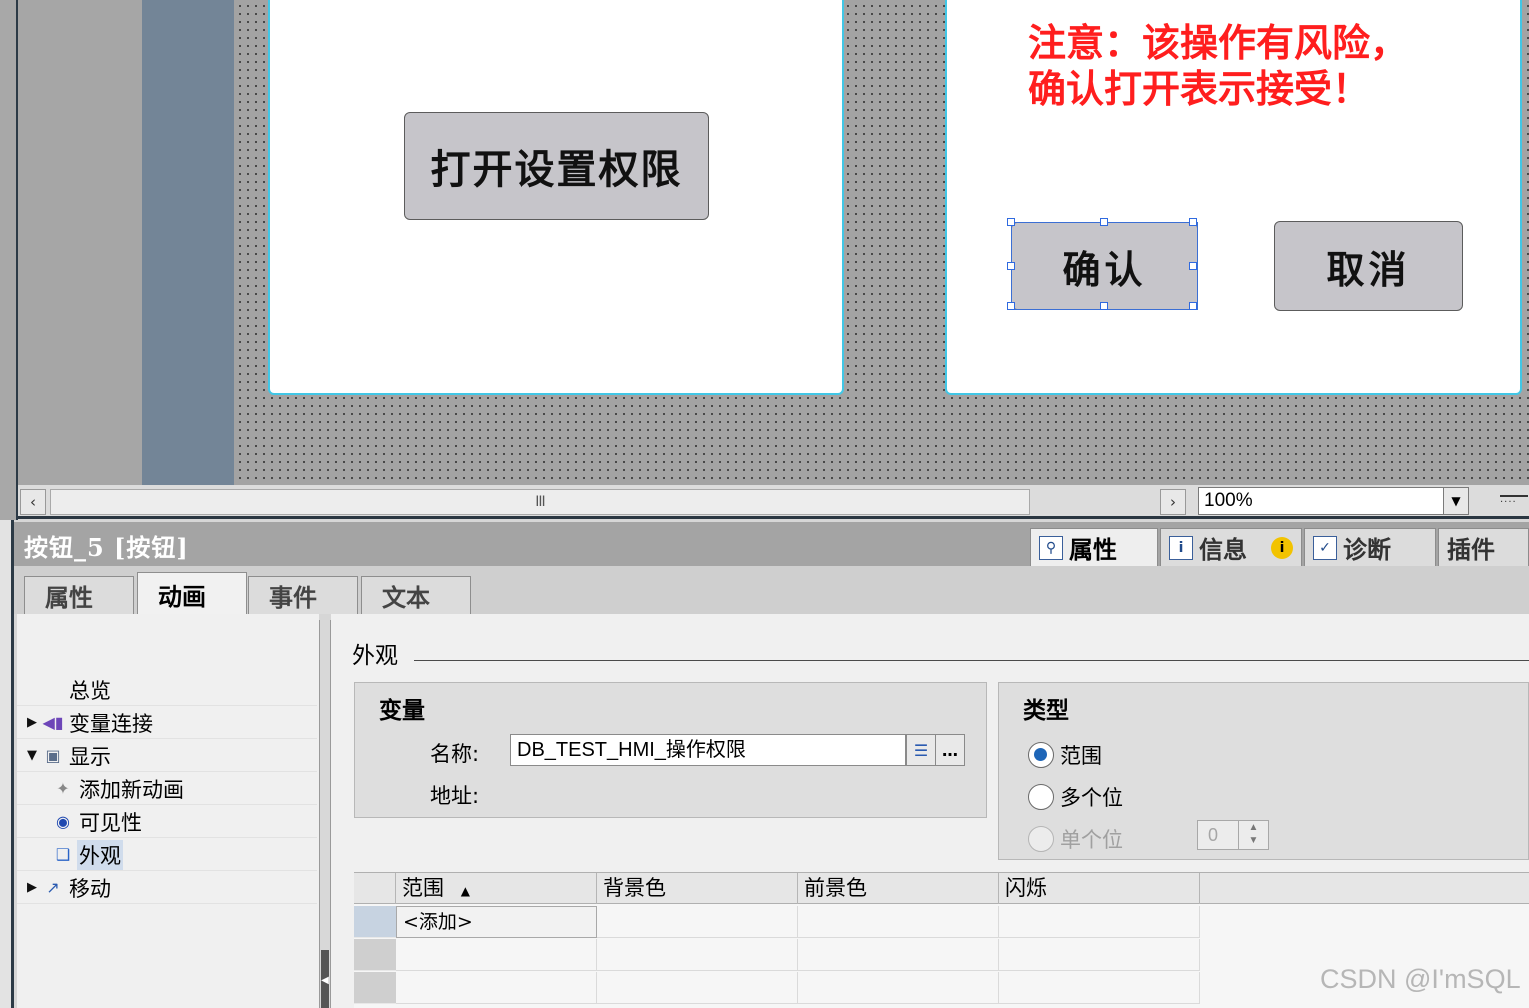 The image size is (1529, 1008). What do you see at coordinates (90, 888) in the screenshot?
I see `tree-label: 移动` at bounding box center [90, 888].